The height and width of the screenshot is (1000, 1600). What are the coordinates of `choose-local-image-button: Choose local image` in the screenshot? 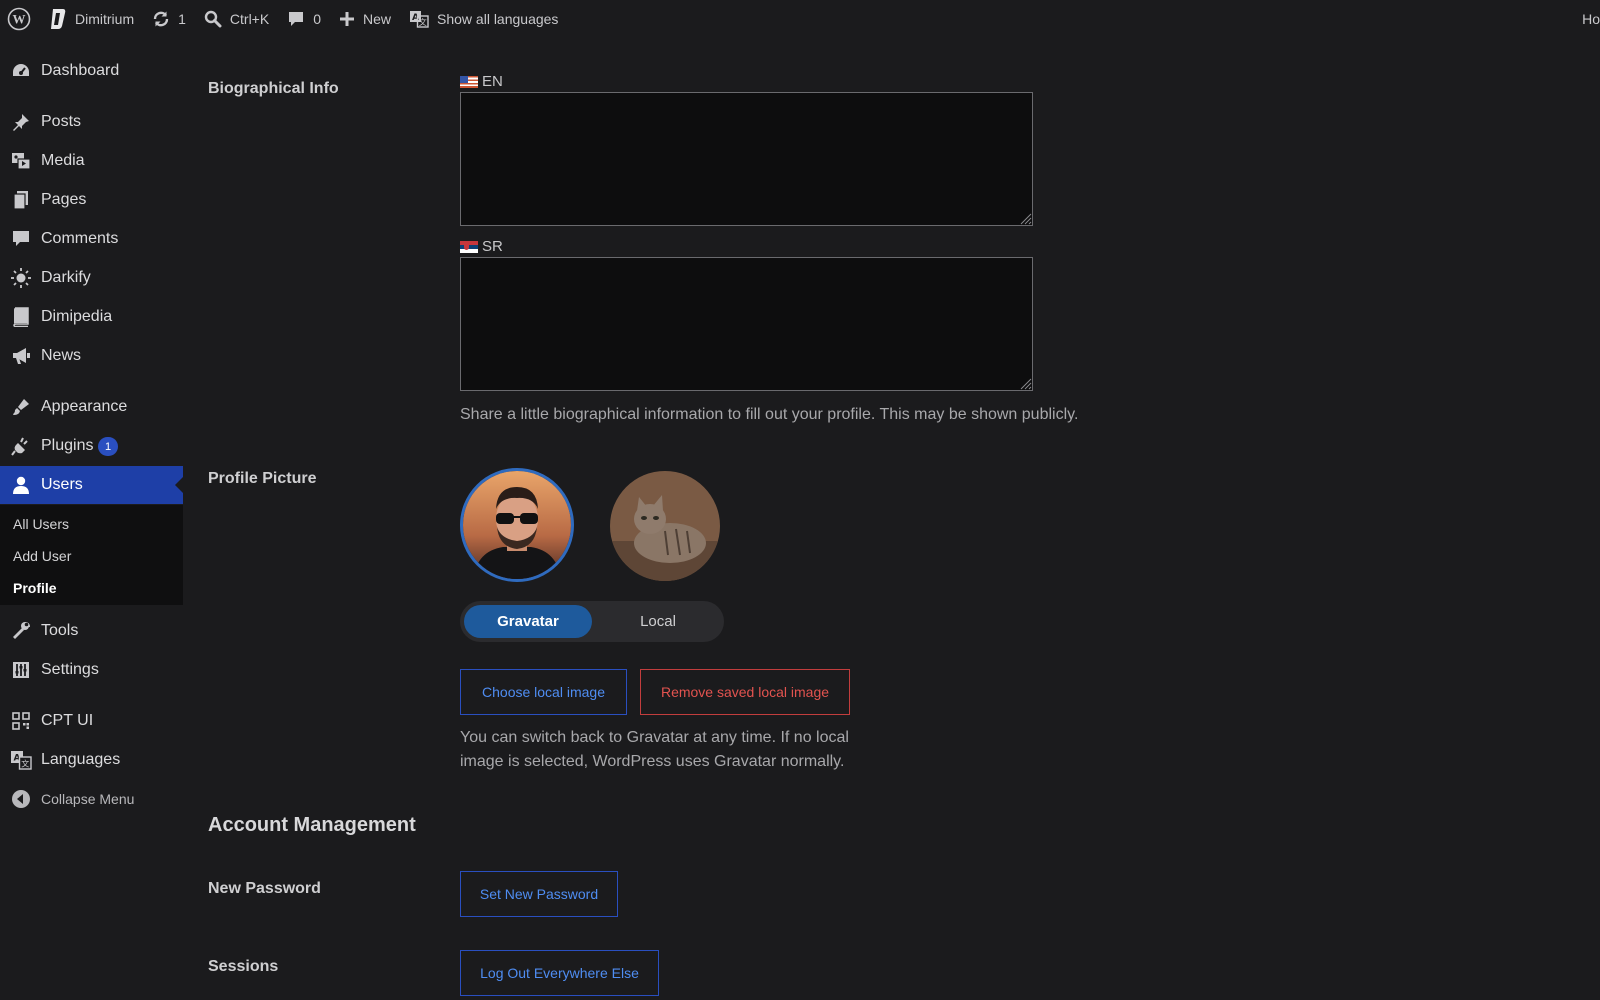 It's located at (543, 692).